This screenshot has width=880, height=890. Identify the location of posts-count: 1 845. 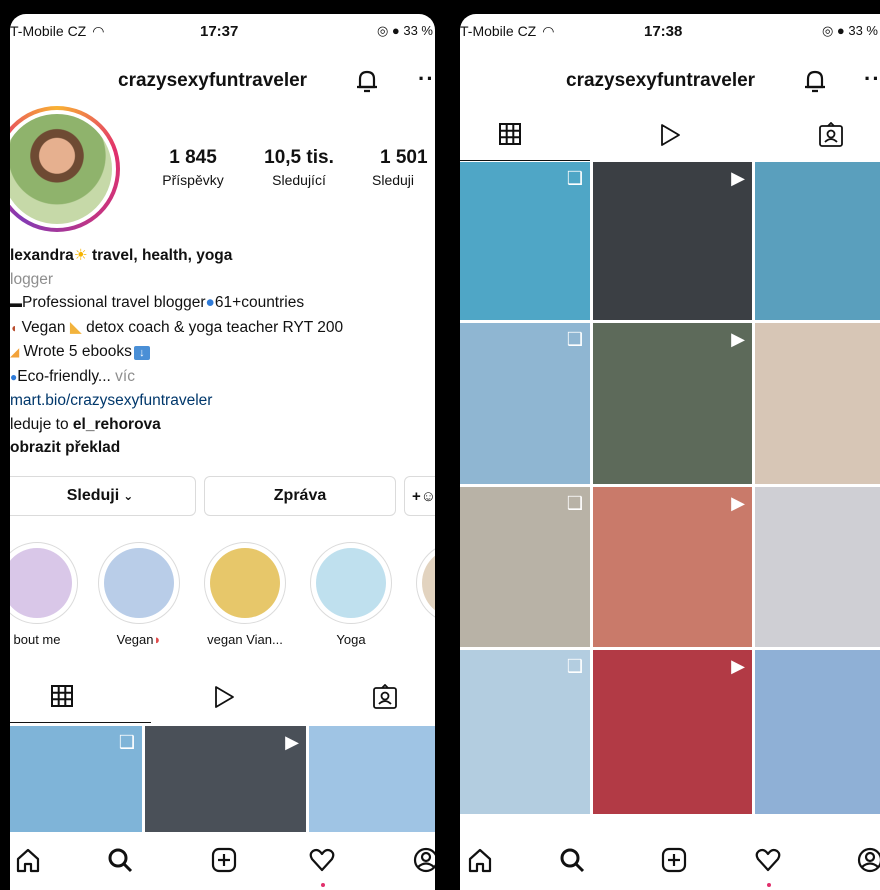
(193, 157).